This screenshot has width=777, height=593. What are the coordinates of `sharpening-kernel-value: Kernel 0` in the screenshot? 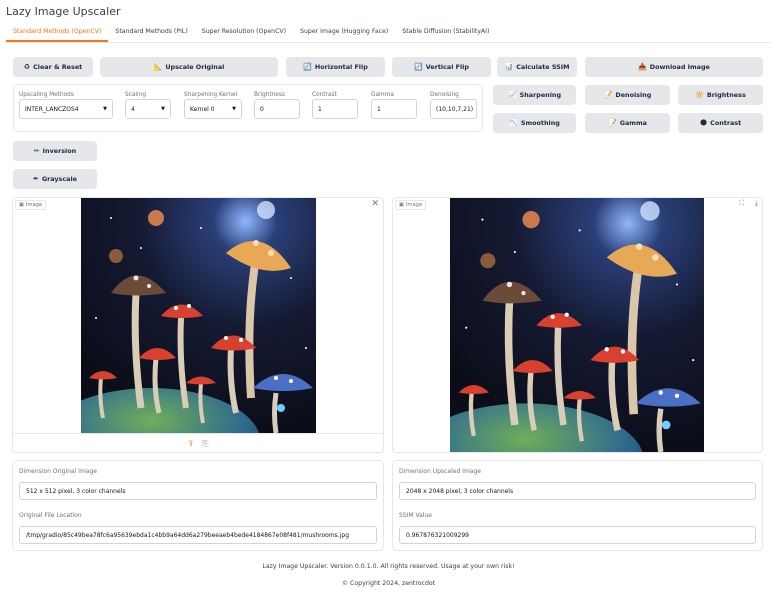 It's located at (202, 109).